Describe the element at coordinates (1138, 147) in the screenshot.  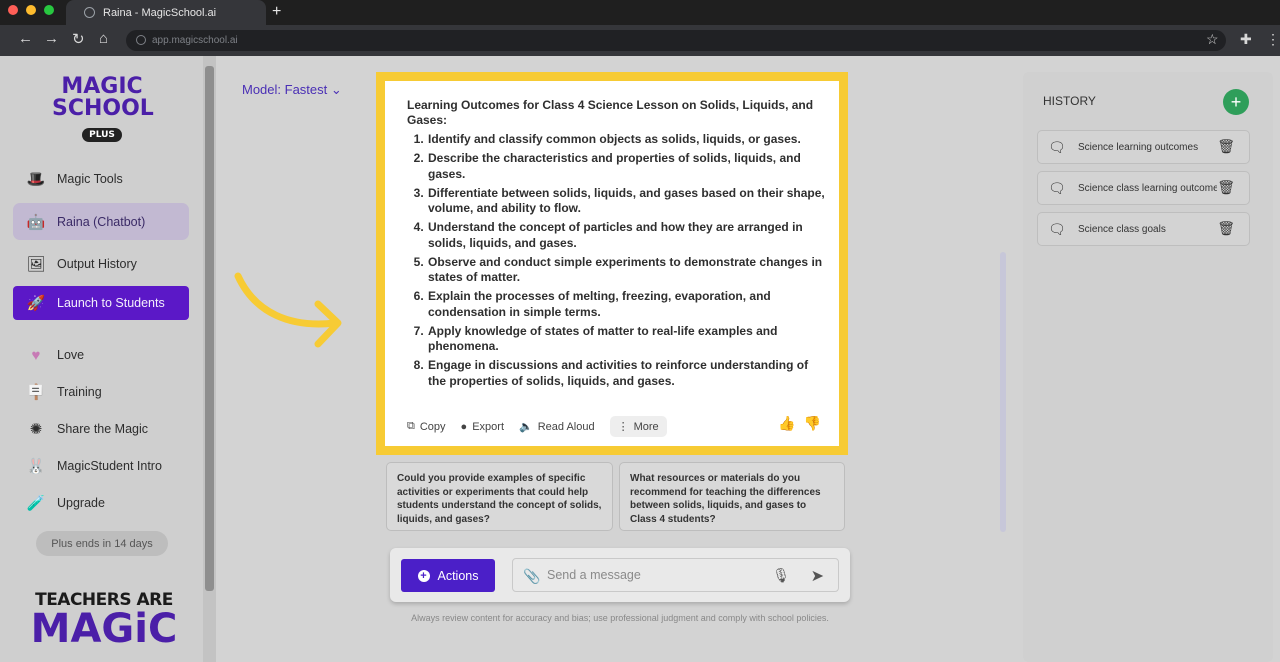
I see `history-item-label: Science learning outcomes` at that location.